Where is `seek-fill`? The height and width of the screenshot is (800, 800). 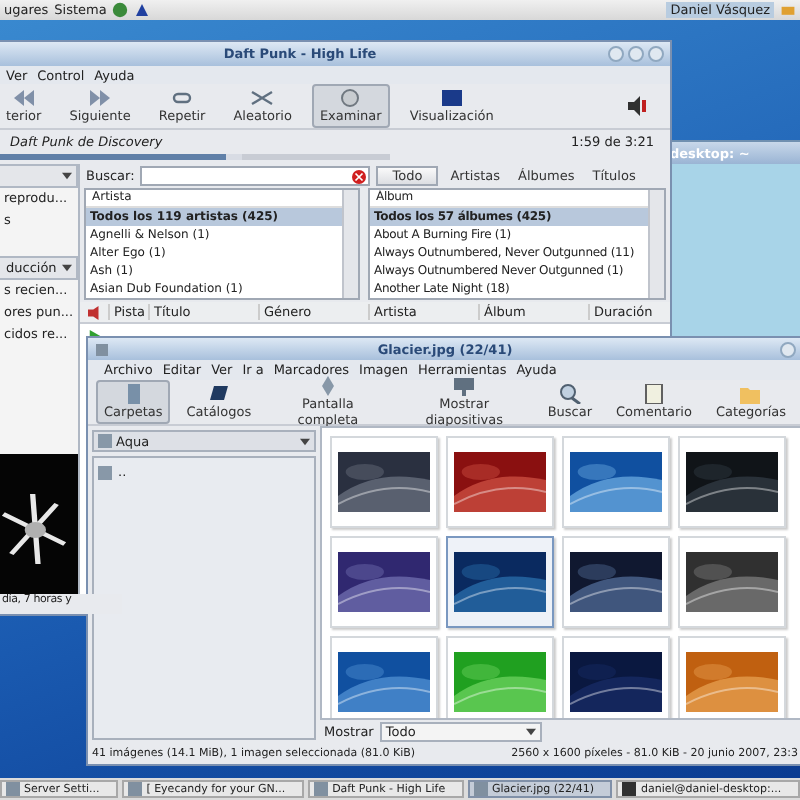
seek-fill is located at coordinates (121, 157).